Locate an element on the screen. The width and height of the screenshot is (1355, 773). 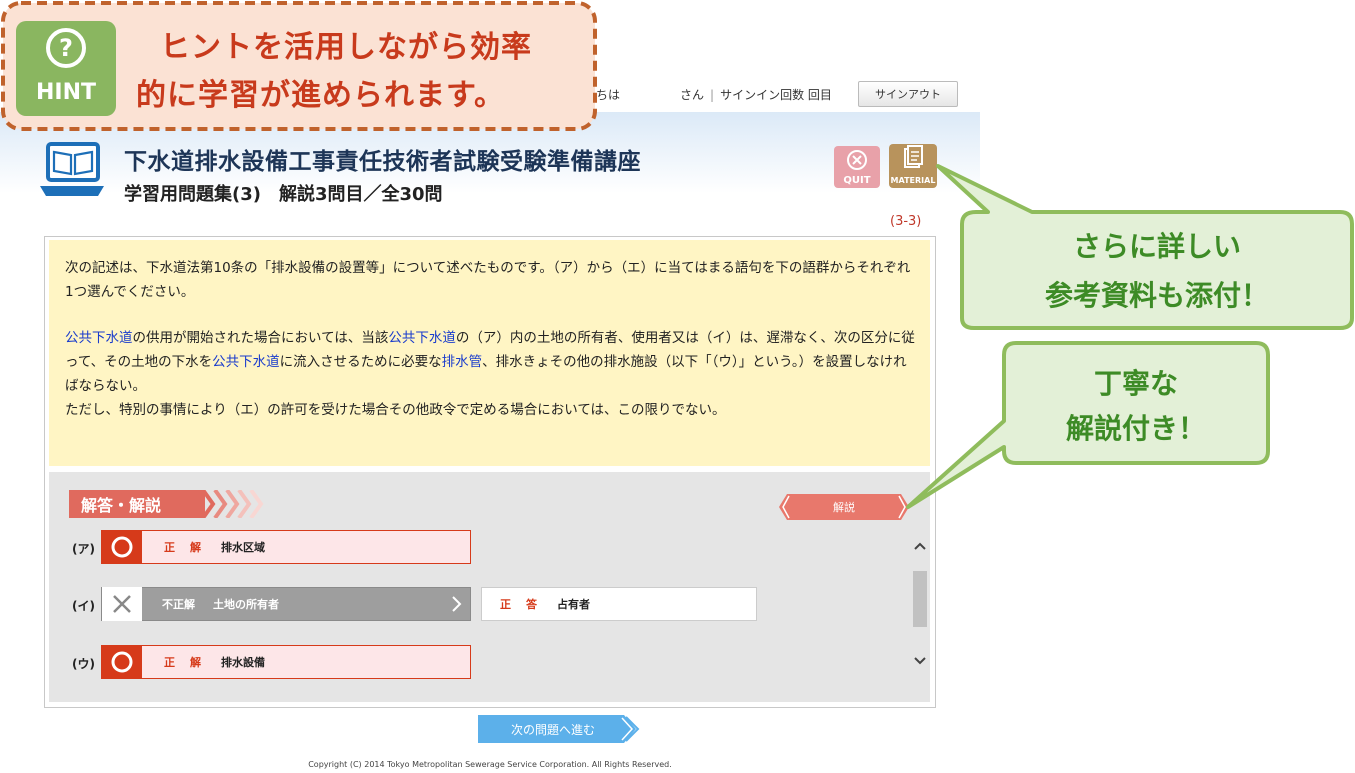
next-question-button: 次の問題へ進む is located at coordinates (558, 729).